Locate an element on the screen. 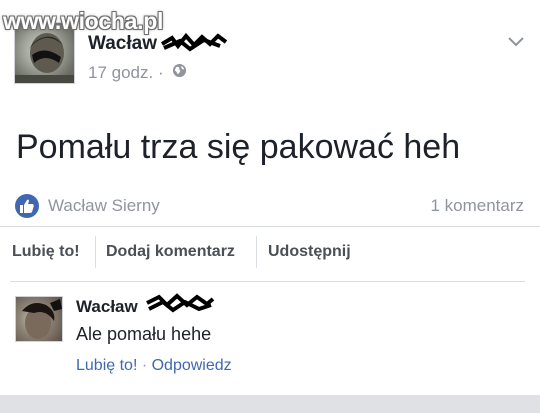 Image resolution: width=540 pixels, height=413 pixels. comment-text: Ale pomału hehe is located at coordinates (144, 334).